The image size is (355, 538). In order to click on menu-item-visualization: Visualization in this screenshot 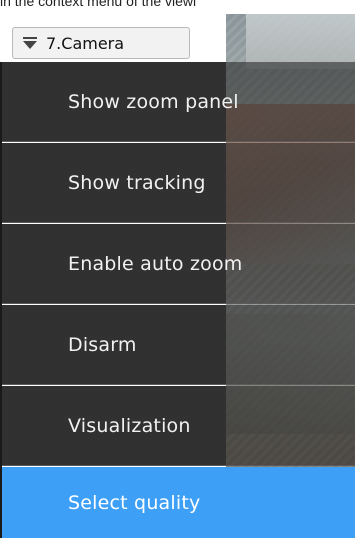, I will do `click(177, 426)`.